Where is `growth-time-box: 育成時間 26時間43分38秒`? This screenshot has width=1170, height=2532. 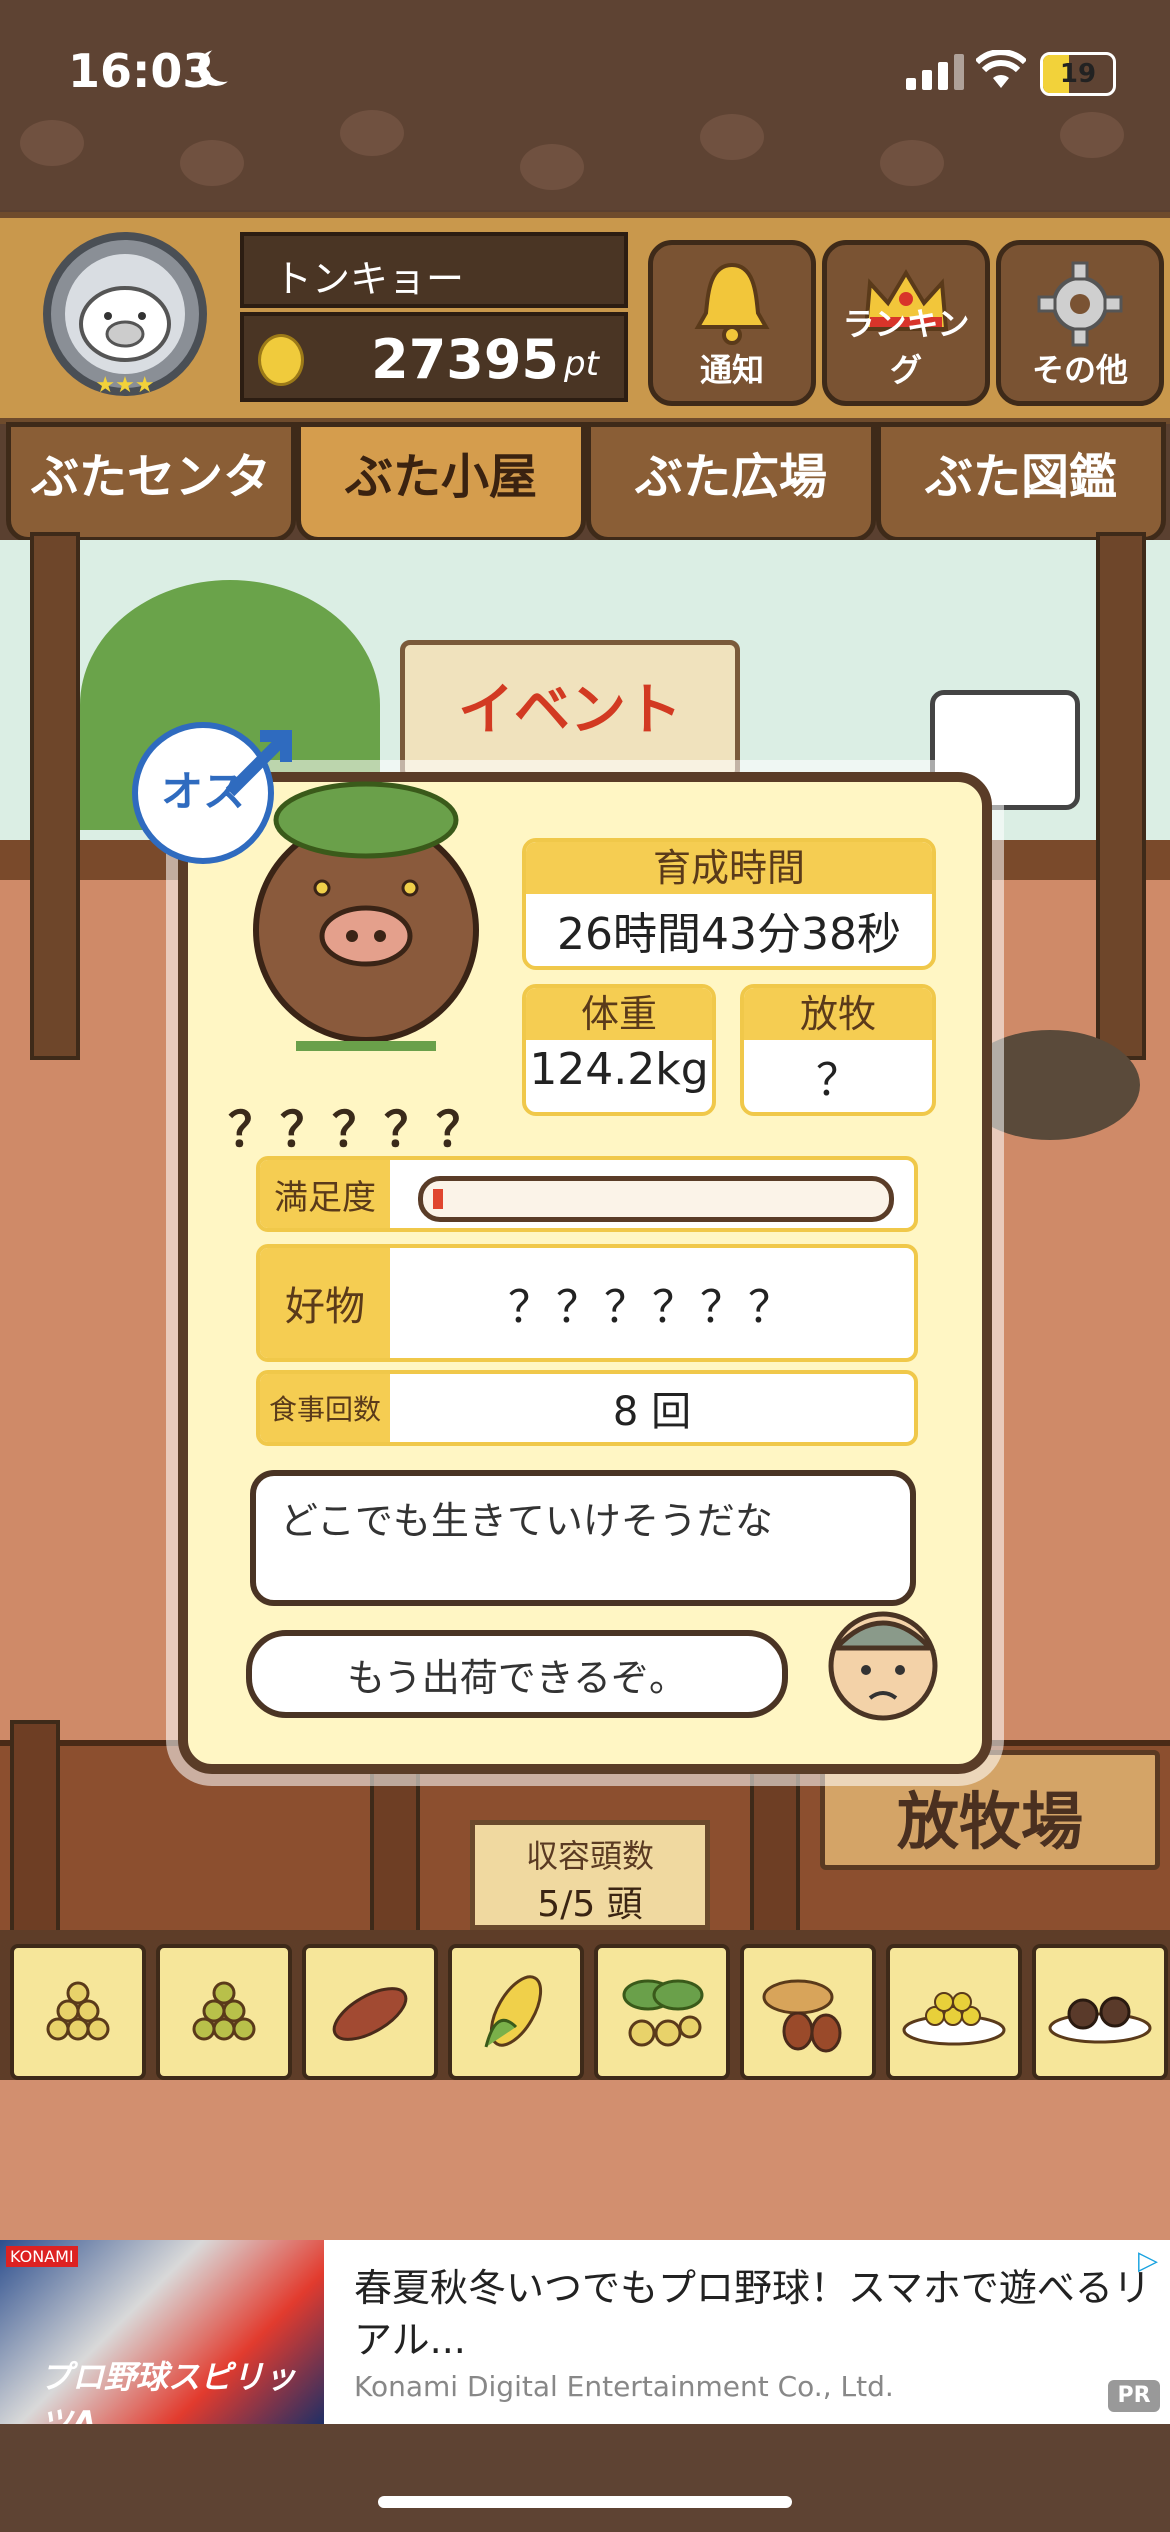 growth-time-box: 育成時間 26時間43分38秒 is located at coordinates (729, 904).